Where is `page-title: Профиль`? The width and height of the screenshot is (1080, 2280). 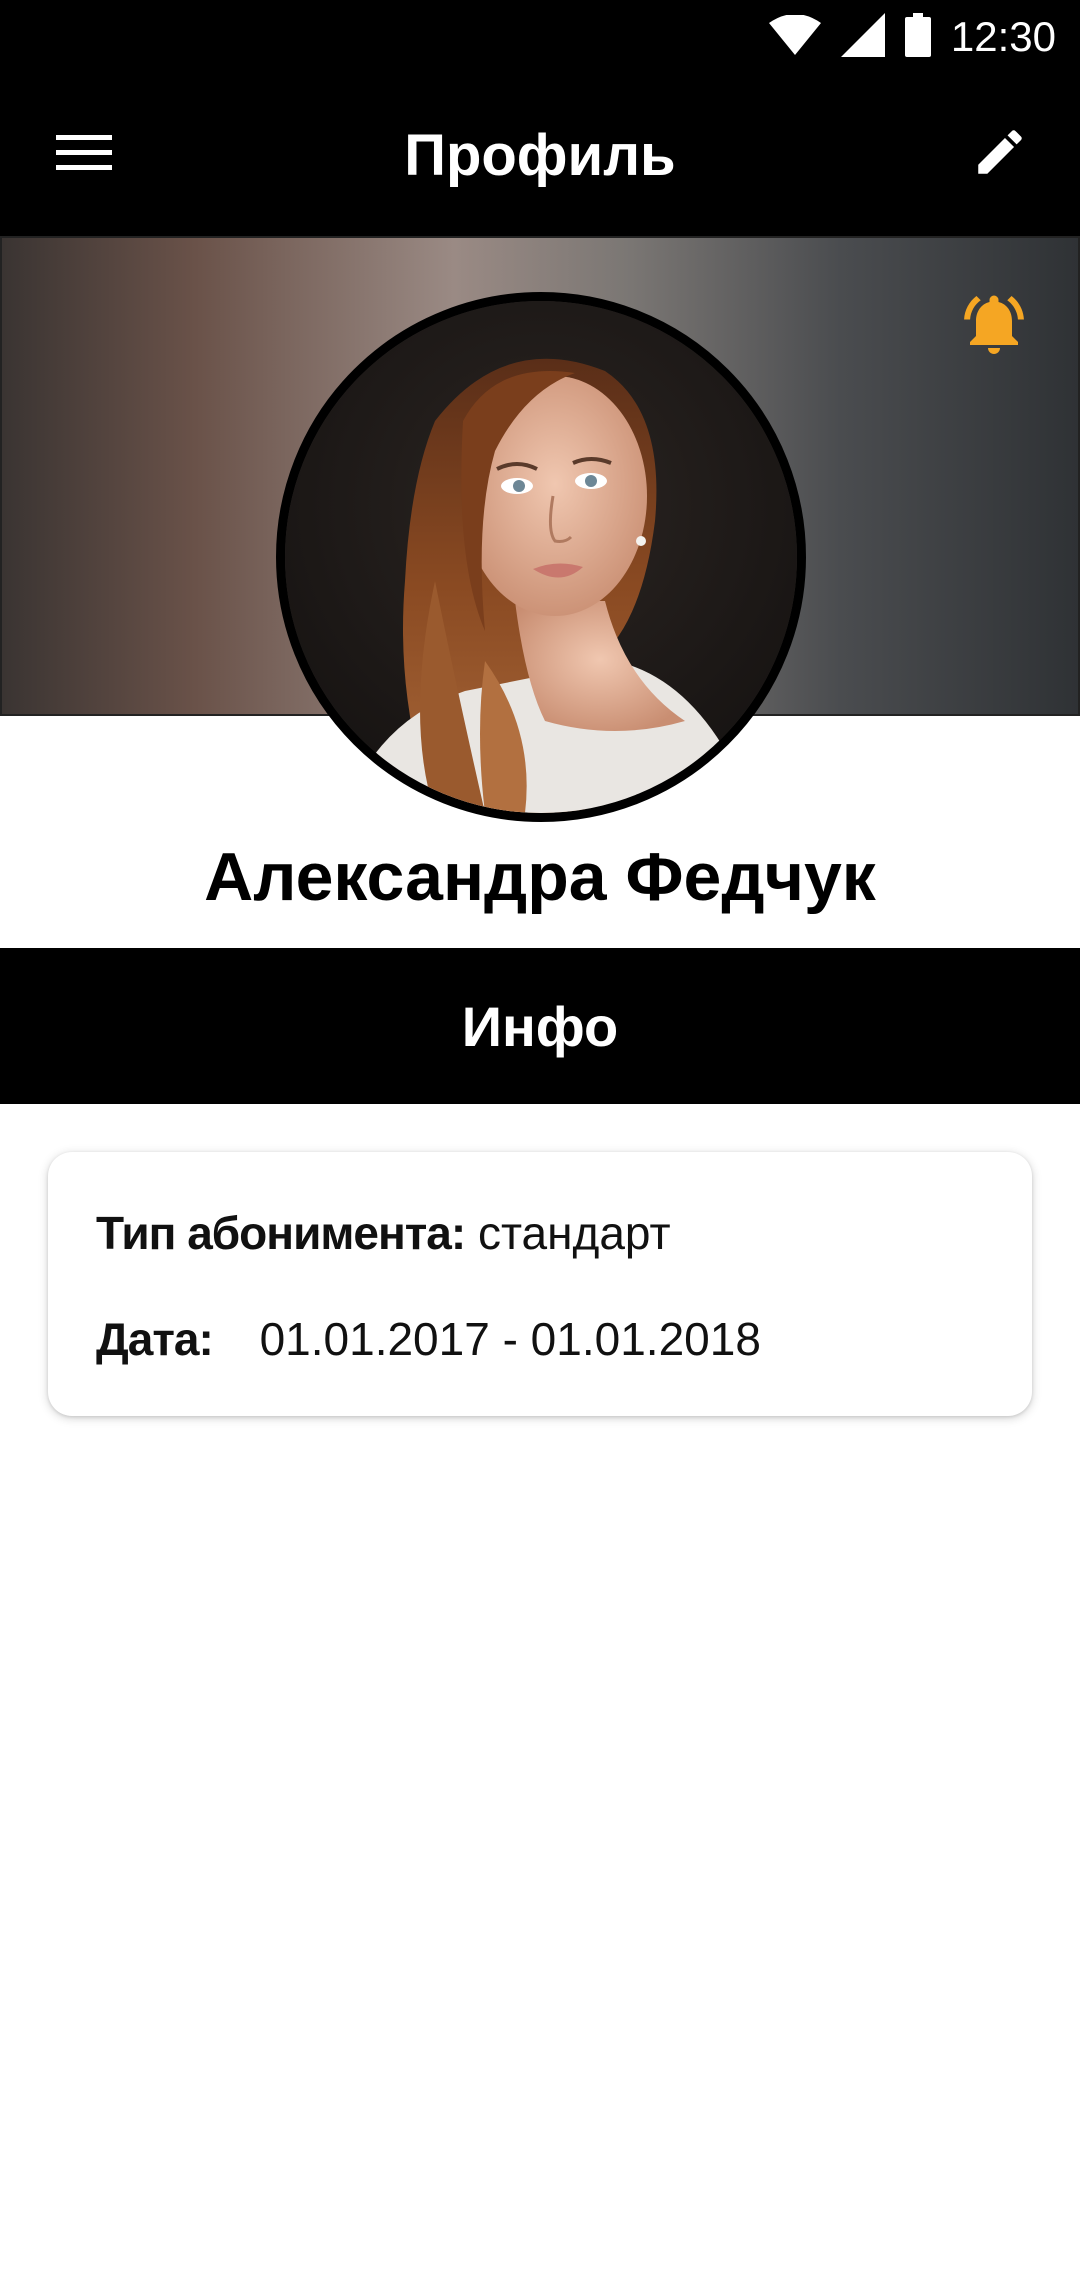
page-title: Профиль is located at coordinates (540, 155).